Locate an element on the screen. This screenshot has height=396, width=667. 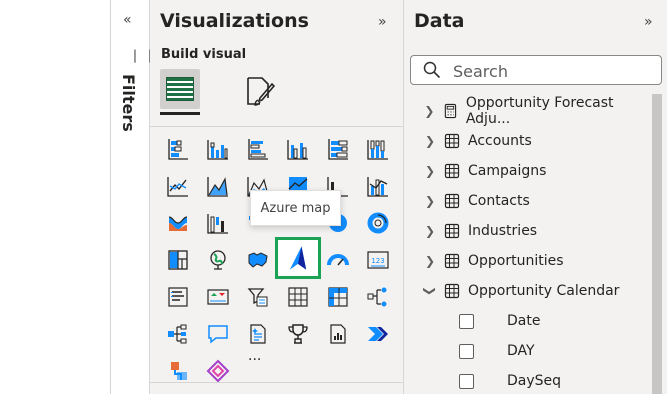
field-list-item: ❯ Opportunities is located at coordinates (526, 261).